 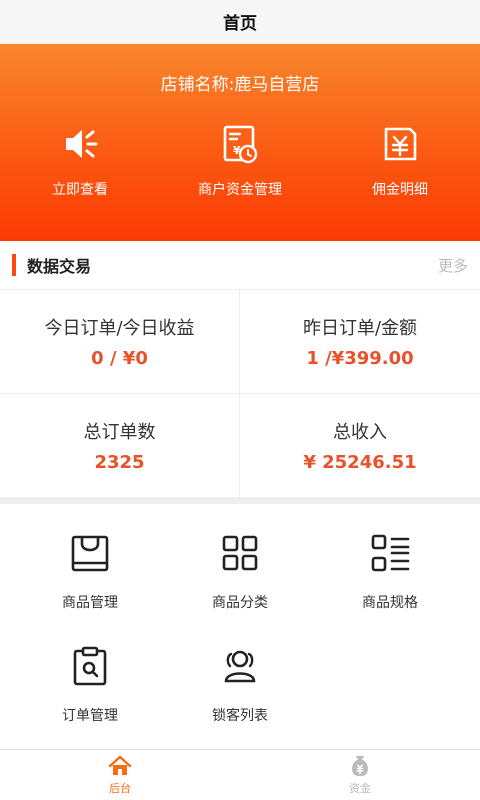 I want to click on locked-customers-button: 锁客列表, so click(x=240, y=701).